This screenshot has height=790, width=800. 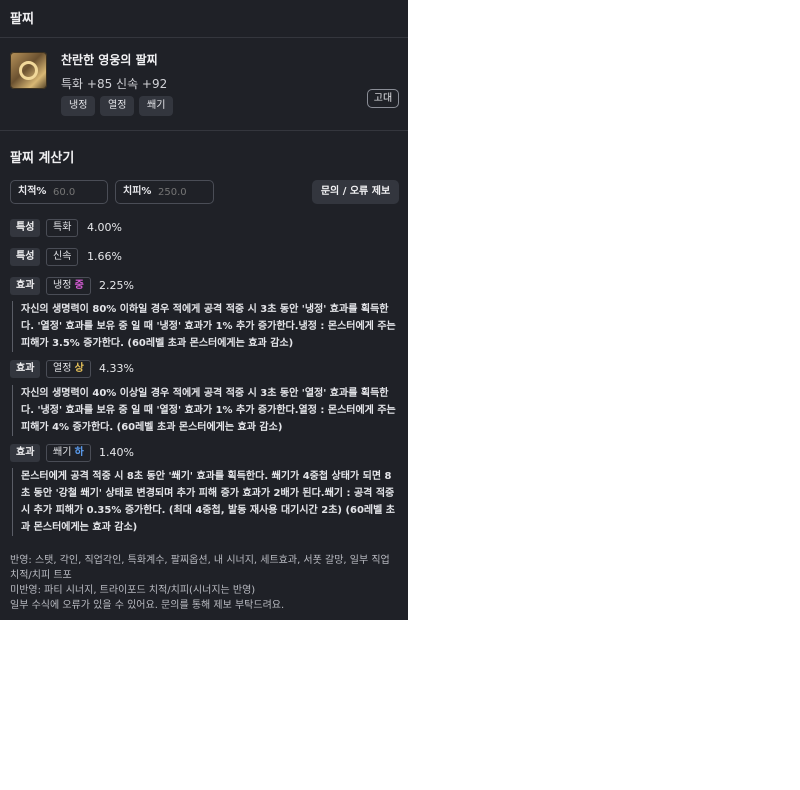 What do you see at coordinates (79, 452) in the screenshot?
I see `effect-level: 하` at bounding box center [79, 452].